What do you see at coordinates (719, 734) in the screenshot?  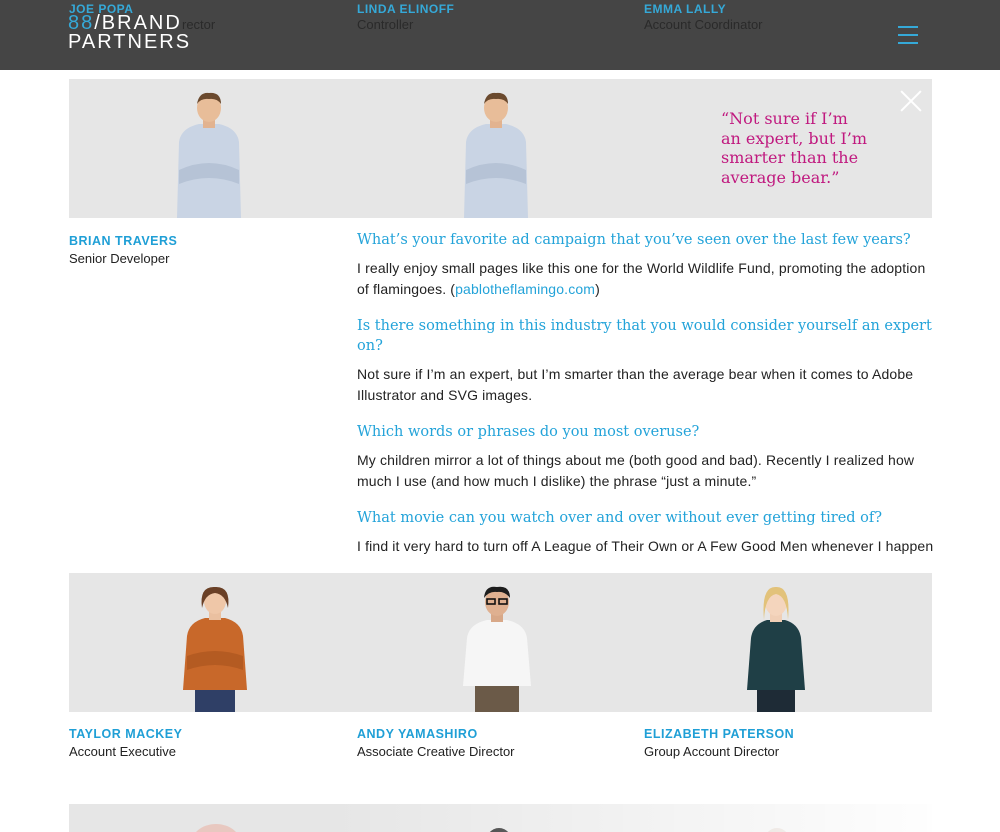 I see `member-name: ELIZABETH PATERSON` at bounding box center [719, 734].